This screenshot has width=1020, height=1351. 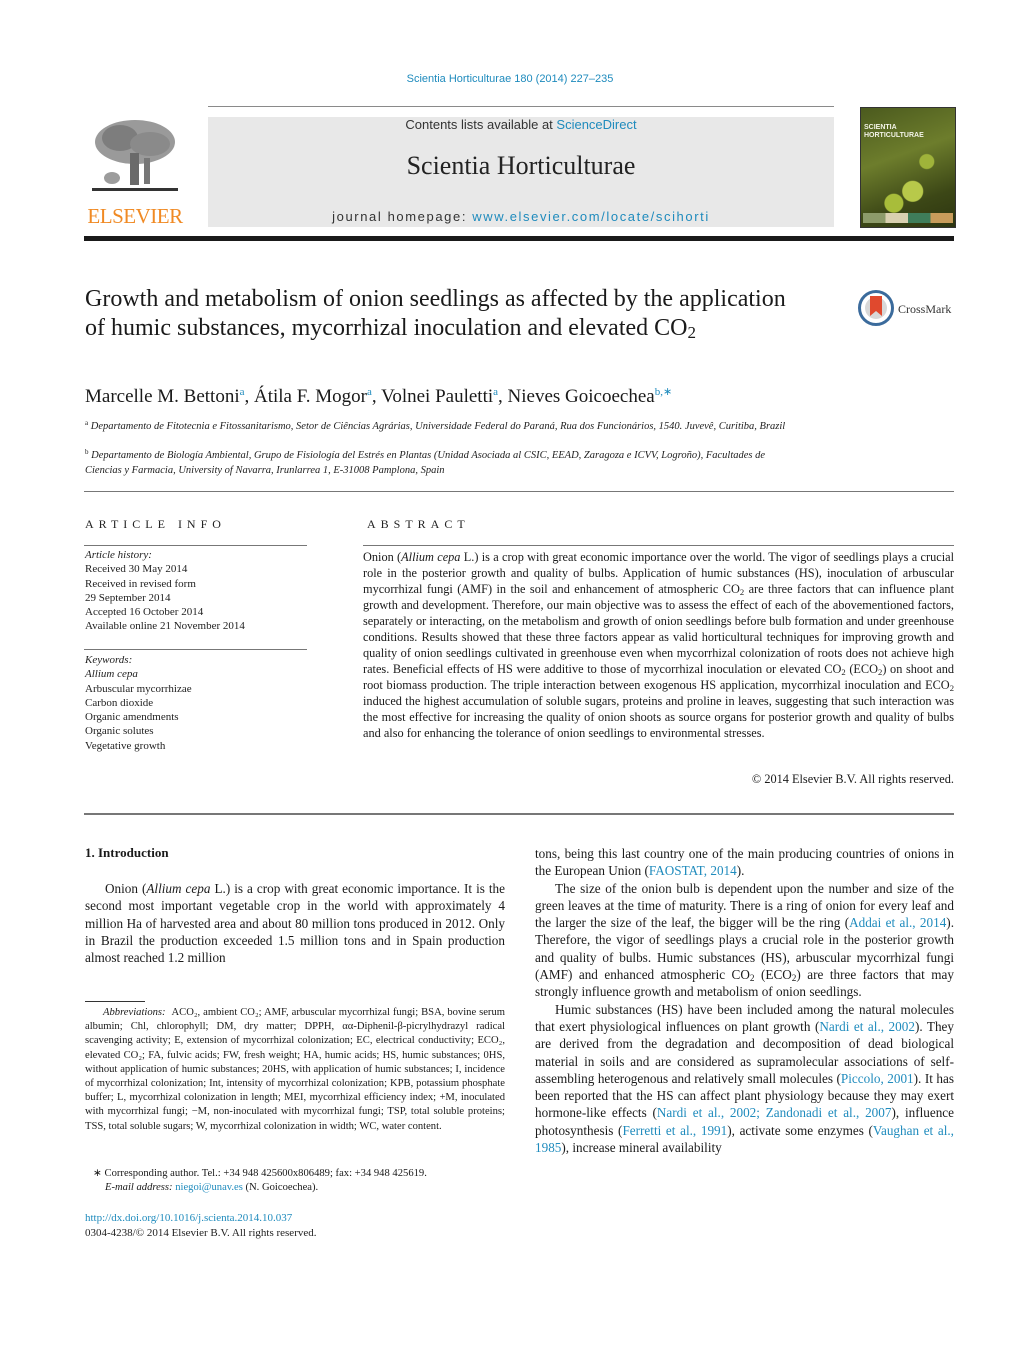 What do you see at coordinates (591, 216) in the screenshot?
I see `homepage-link: www.elsevier.com/locate/scihorti` at bounding box center [591, 216].